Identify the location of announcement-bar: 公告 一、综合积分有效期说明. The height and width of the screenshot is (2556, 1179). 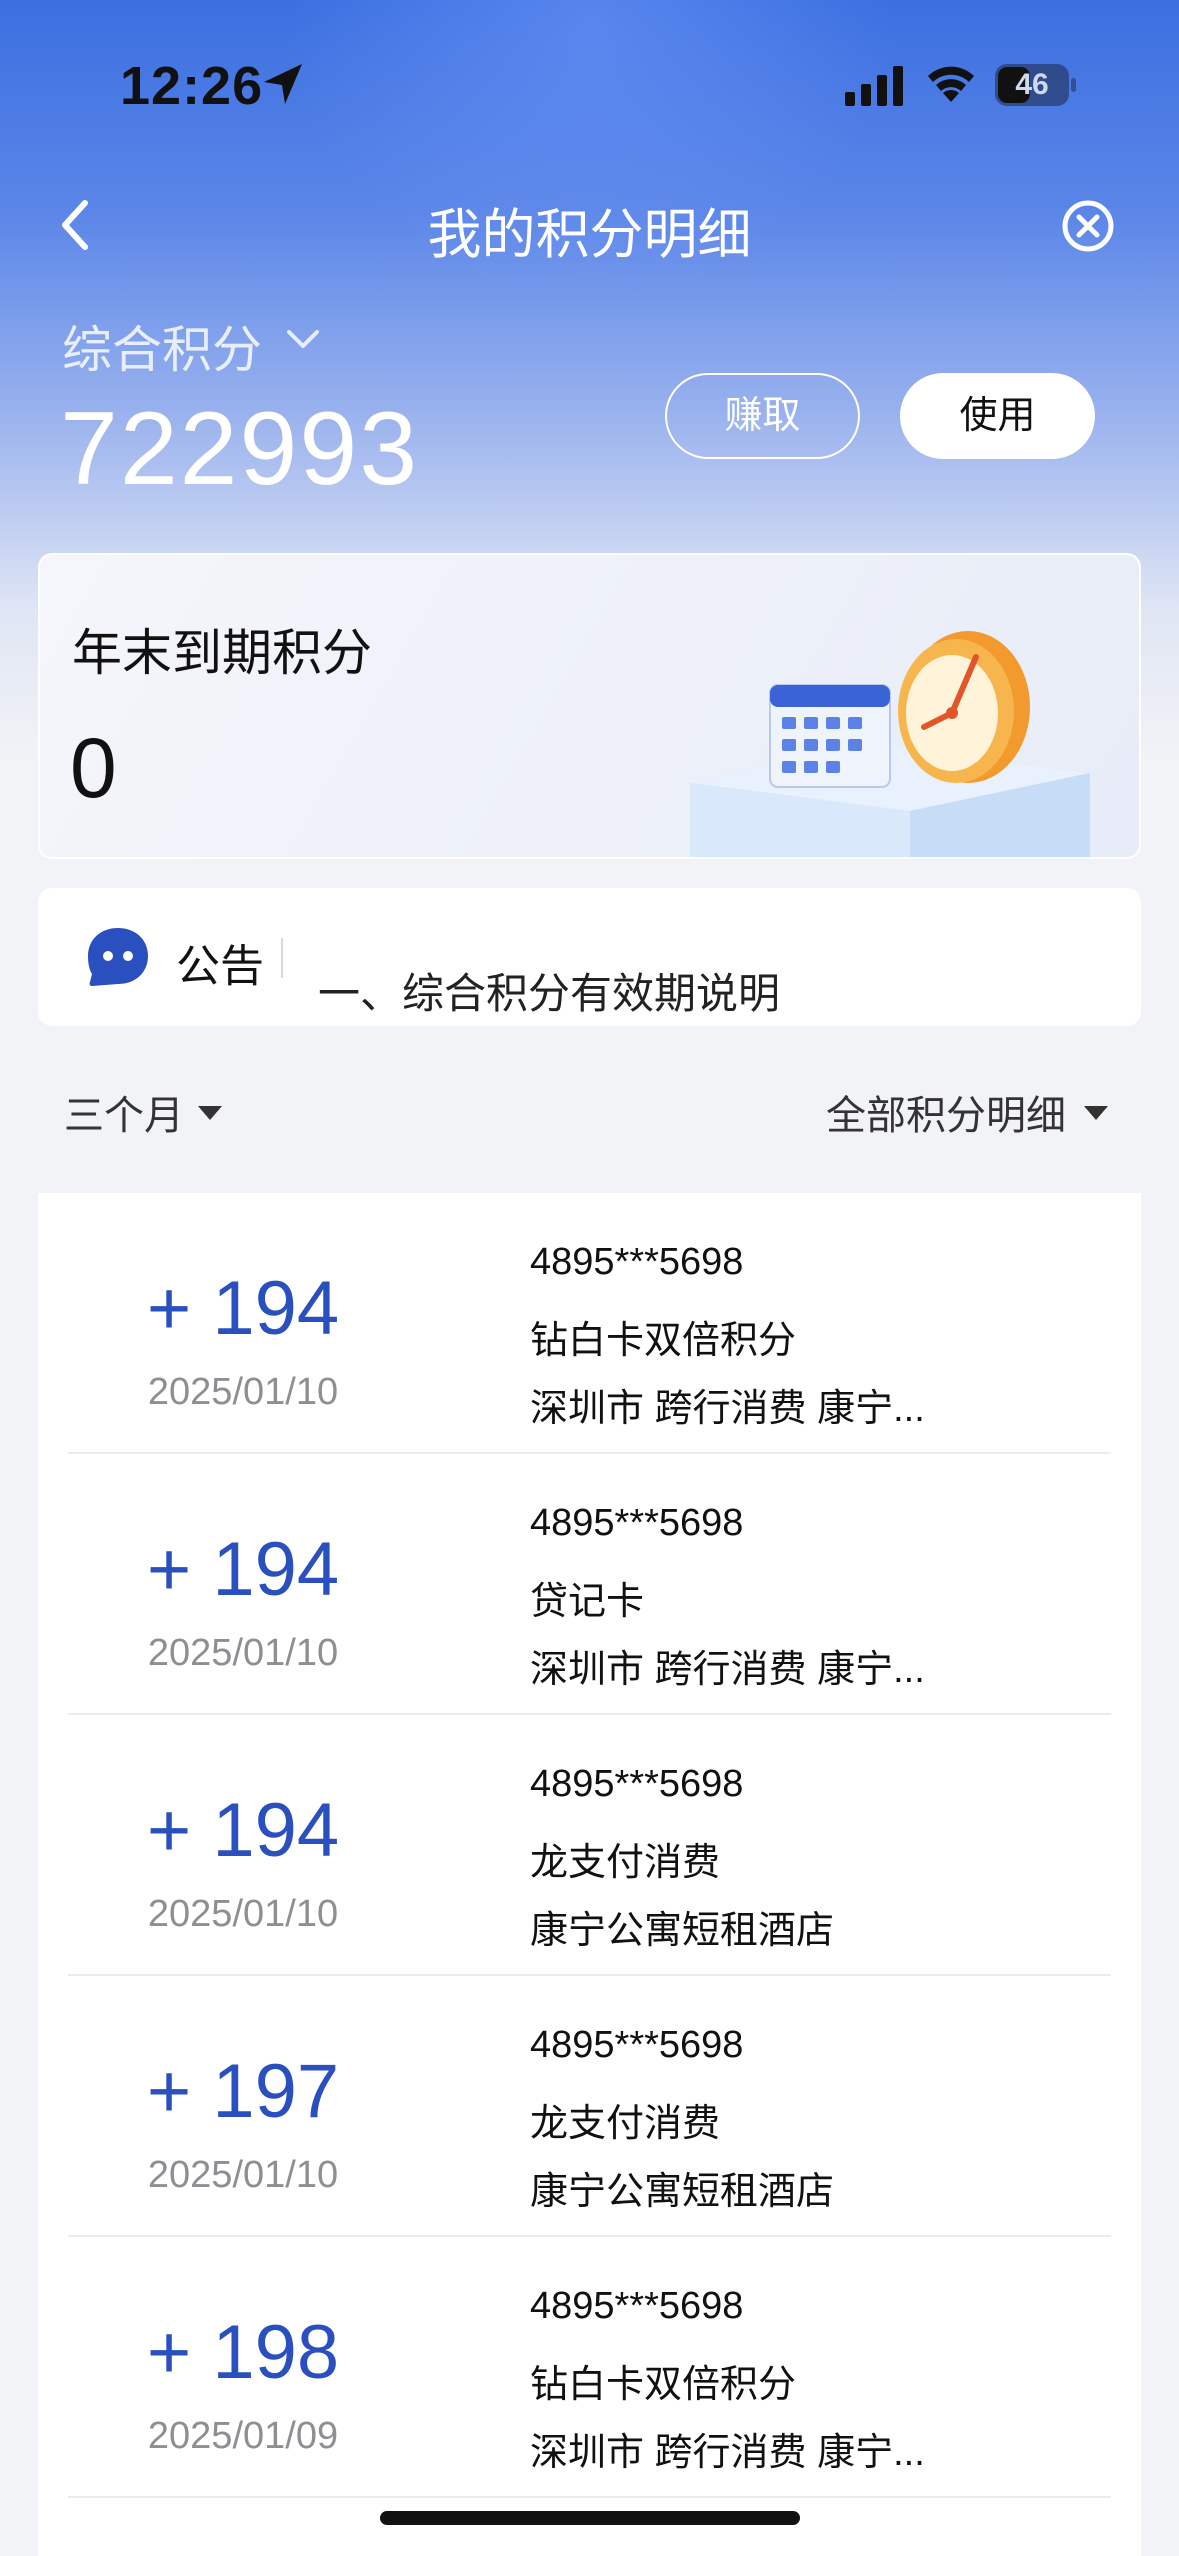
(589, 957).